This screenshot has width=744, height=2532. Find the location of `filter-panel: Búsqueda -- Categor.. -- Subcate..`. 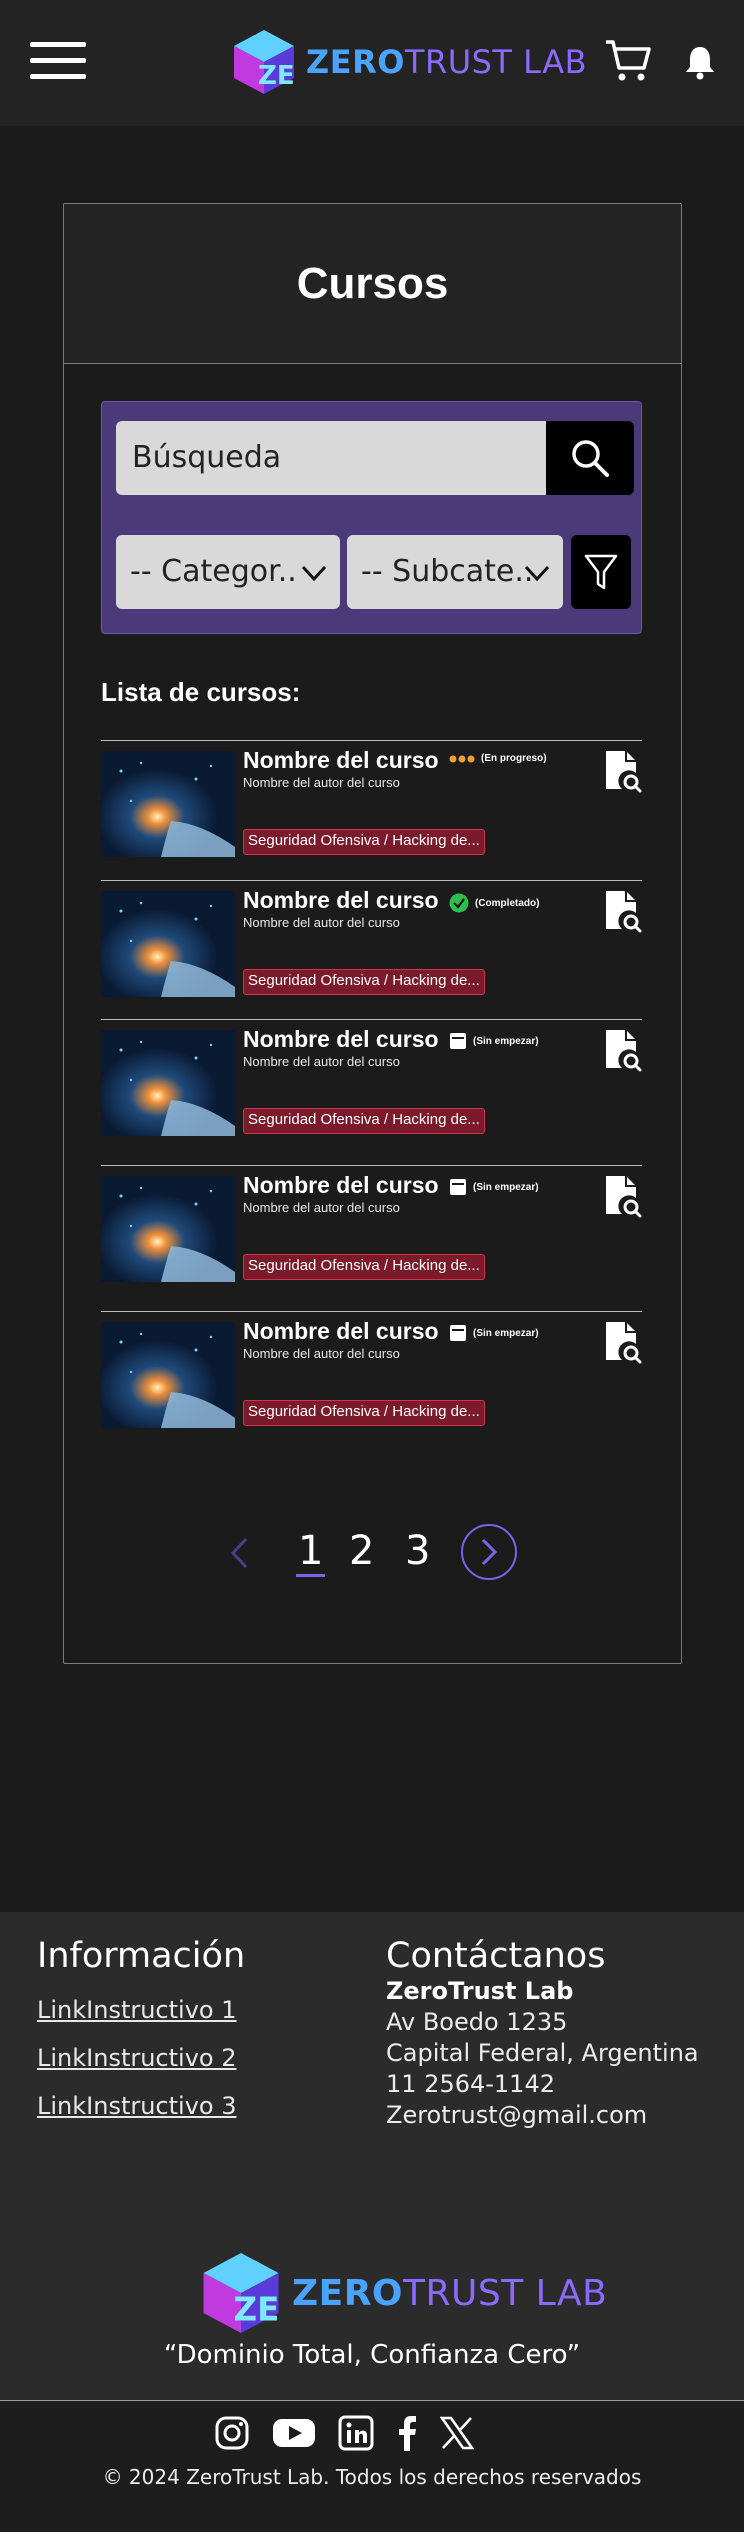

filter-panel: Búsqueda -- Categor.. -- Subcate.. is located at coordinates (371, 517).